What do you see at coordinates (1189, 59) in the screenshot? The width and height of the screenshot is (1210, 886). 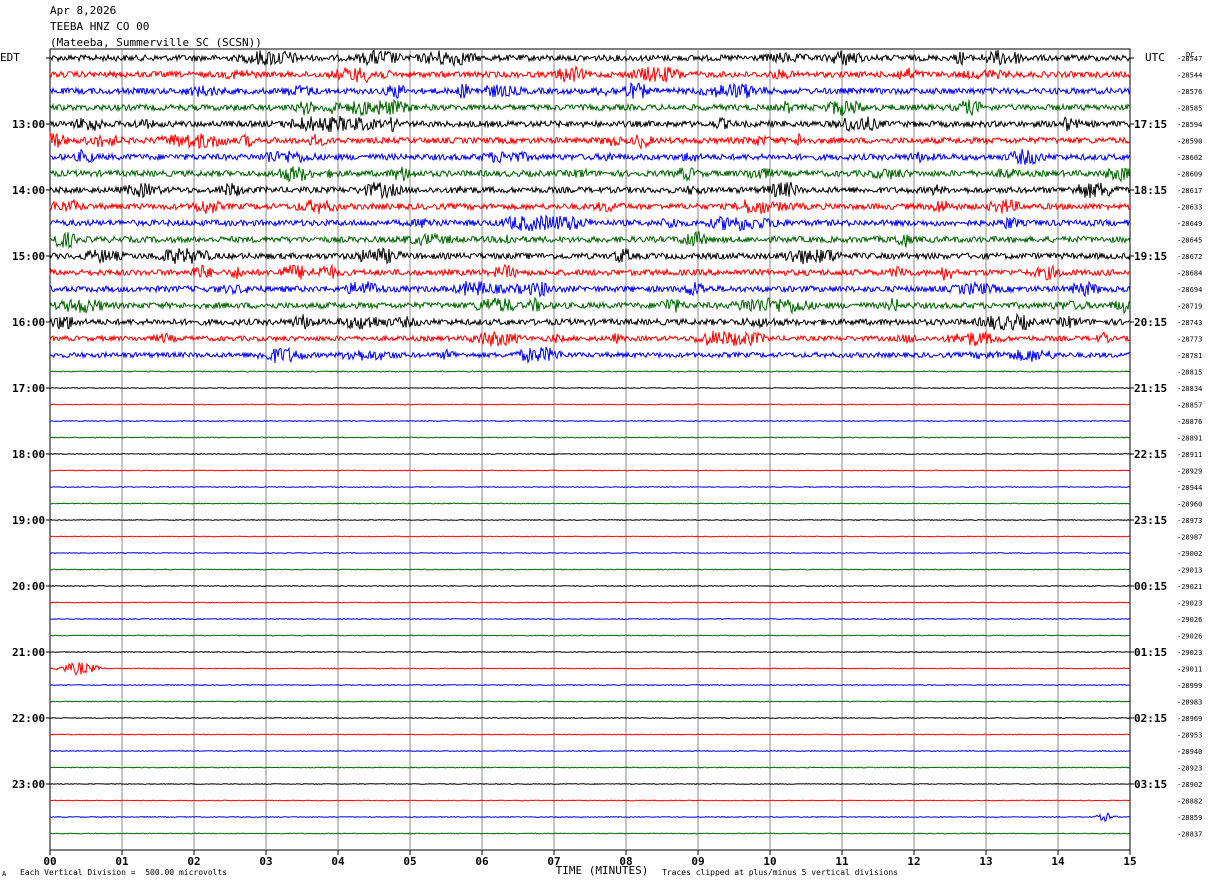 I see `dc-offset-label: -28547` at bounding box center [1189, 59].